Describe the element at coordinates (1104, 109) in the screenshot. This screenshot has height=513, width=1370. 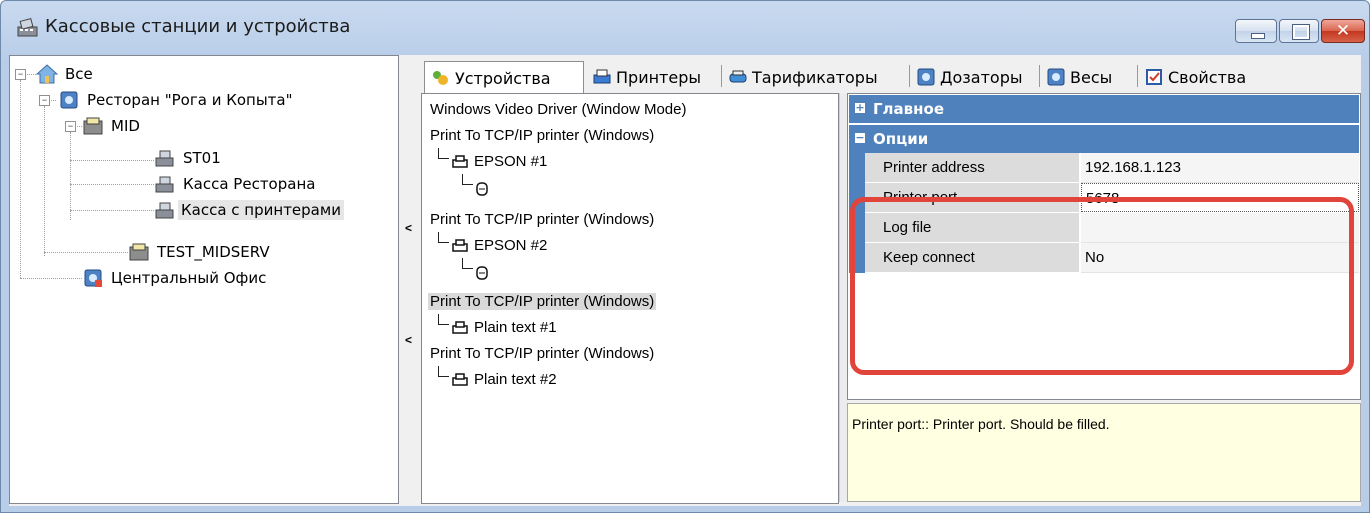
I see `category-main: + Главное` at that location.